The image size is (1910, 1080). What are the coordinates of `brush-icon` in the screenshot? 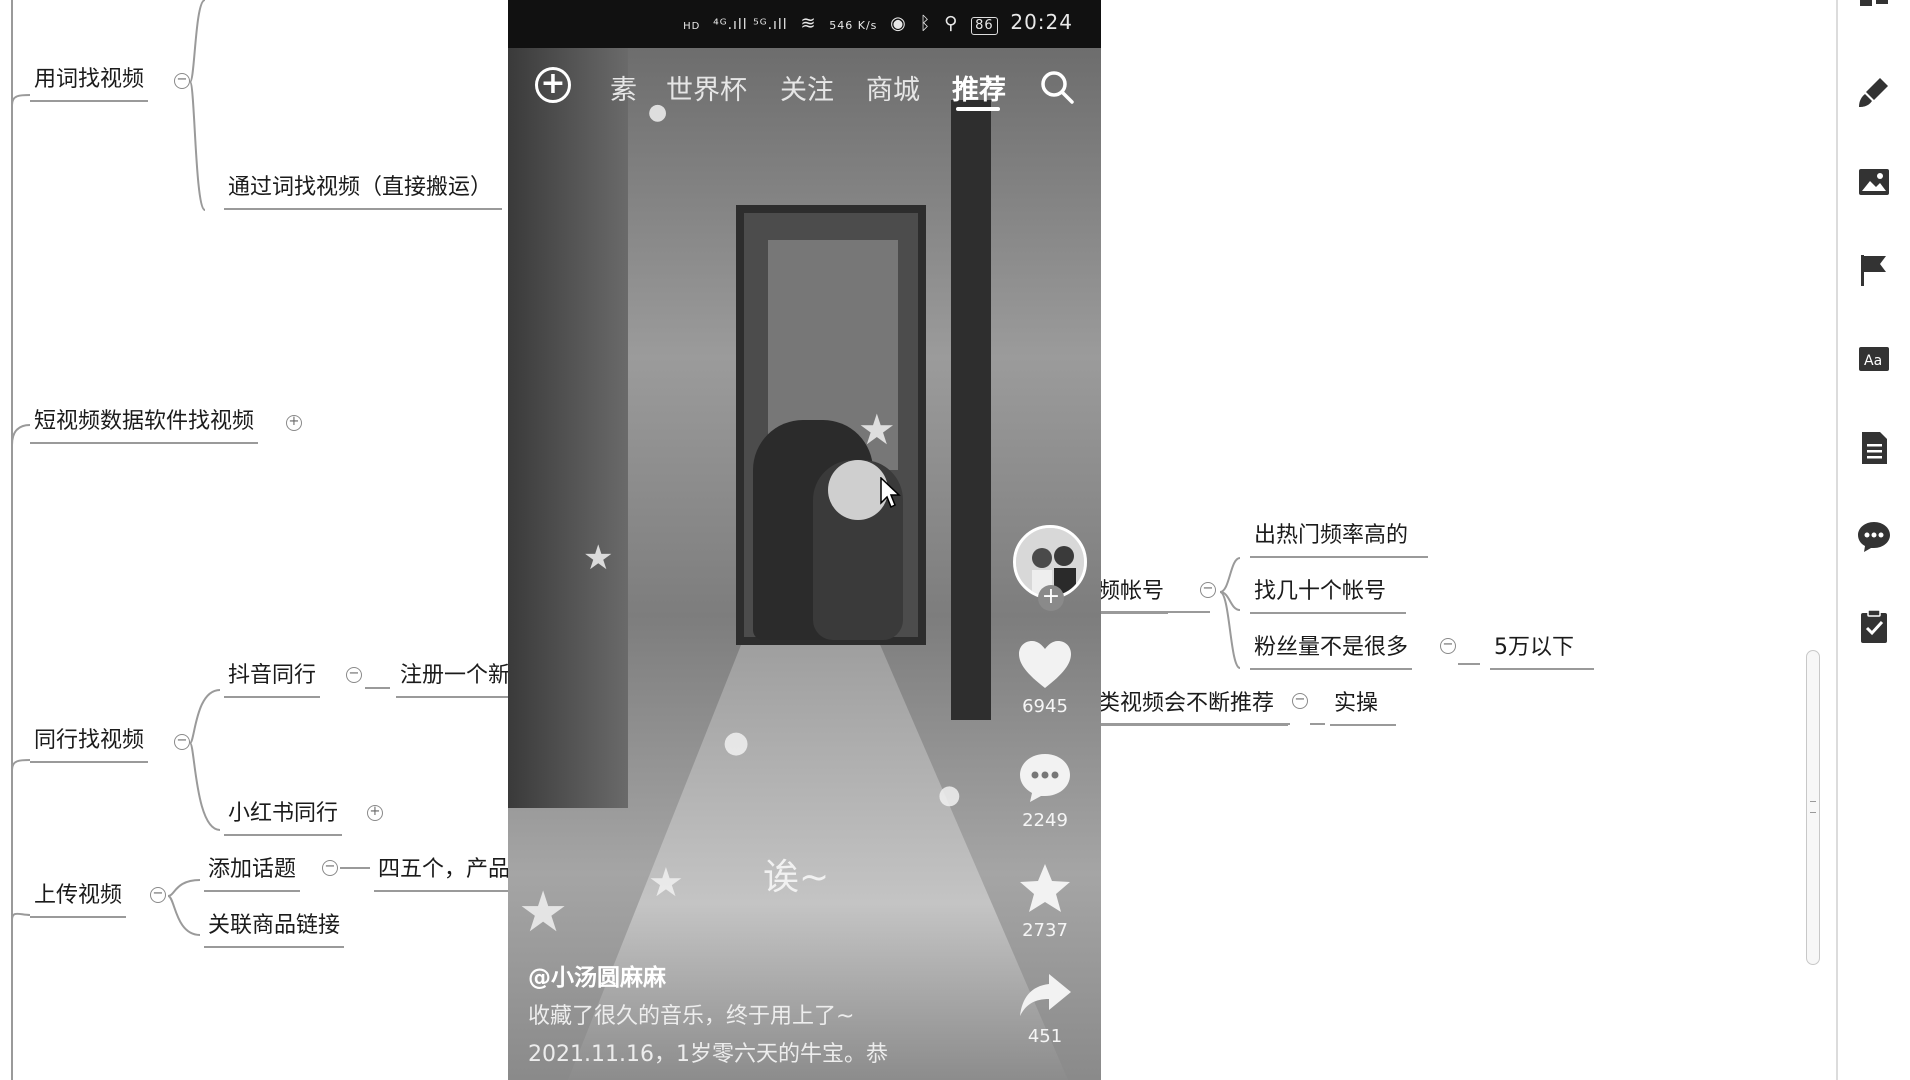 It's located at (1874, 92).